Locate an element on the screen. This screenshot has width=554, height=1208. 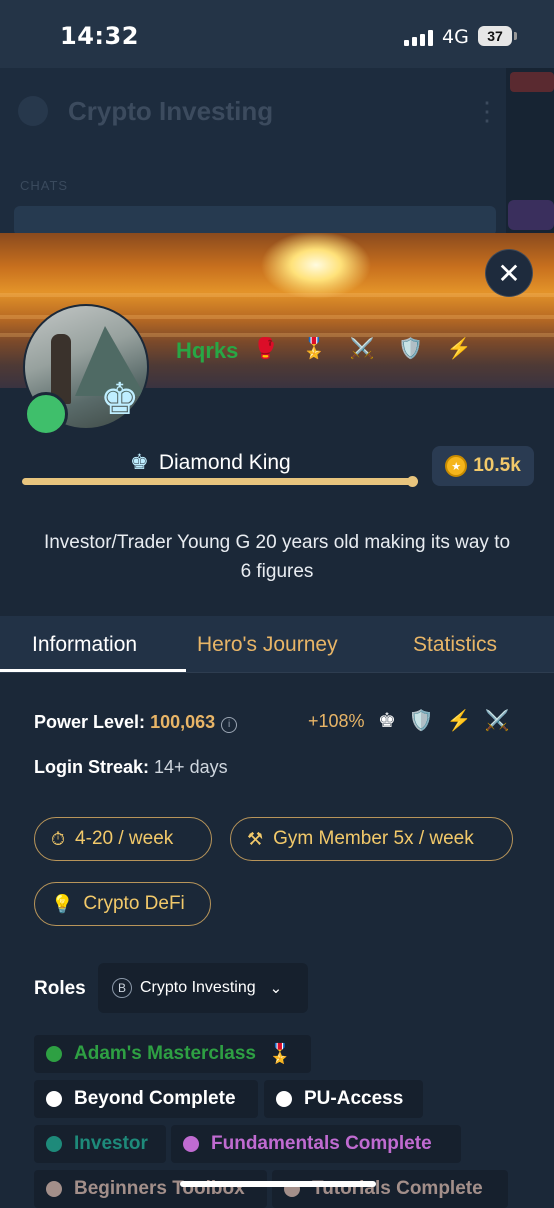
stopwatch-icon: ⏱ is located at coordinates (58, 838).